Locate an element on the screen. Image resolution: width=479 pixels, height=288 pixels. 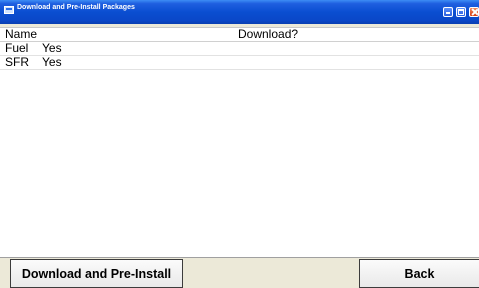
list-header: Name Download? is located at coordinates (239, 34).